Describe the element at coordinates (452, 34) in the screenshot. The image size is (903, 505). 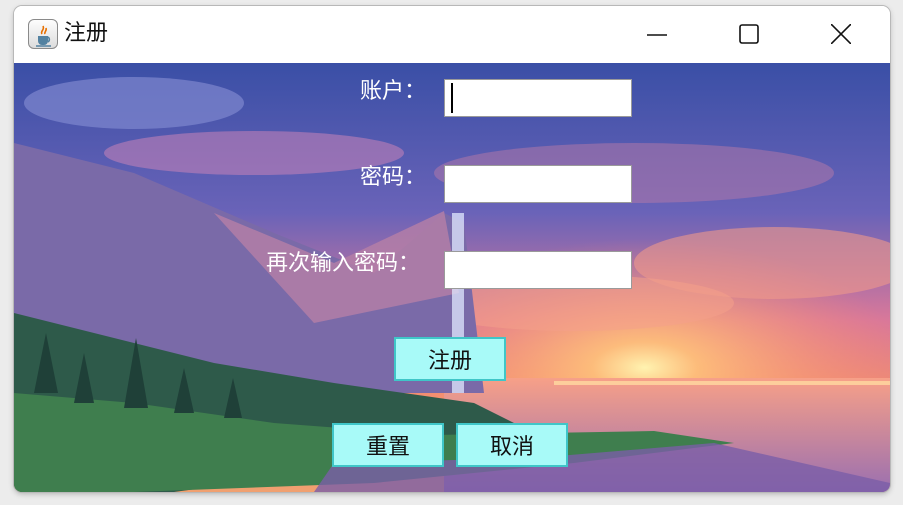
I see `title-bar: 注册` at that location.